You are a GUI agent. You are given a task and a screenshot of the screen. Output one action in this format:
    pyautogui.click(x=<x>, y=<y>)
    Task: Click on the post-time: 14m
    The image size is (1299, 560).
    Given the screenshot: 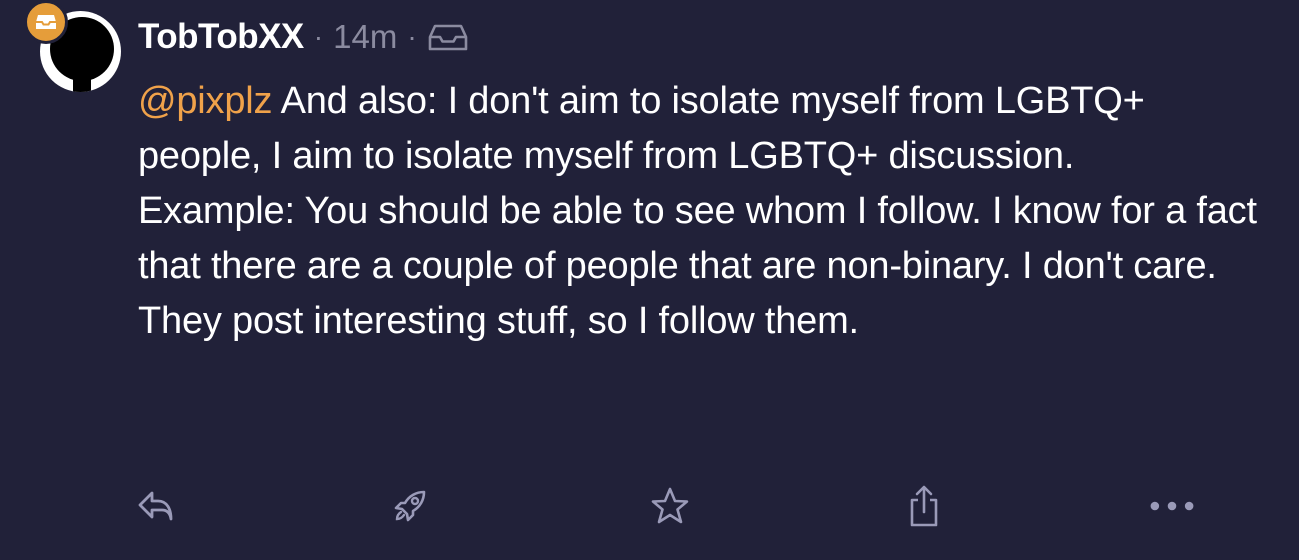 What is the action you would take?
    pyautogui.click(x=365, y=37)
    